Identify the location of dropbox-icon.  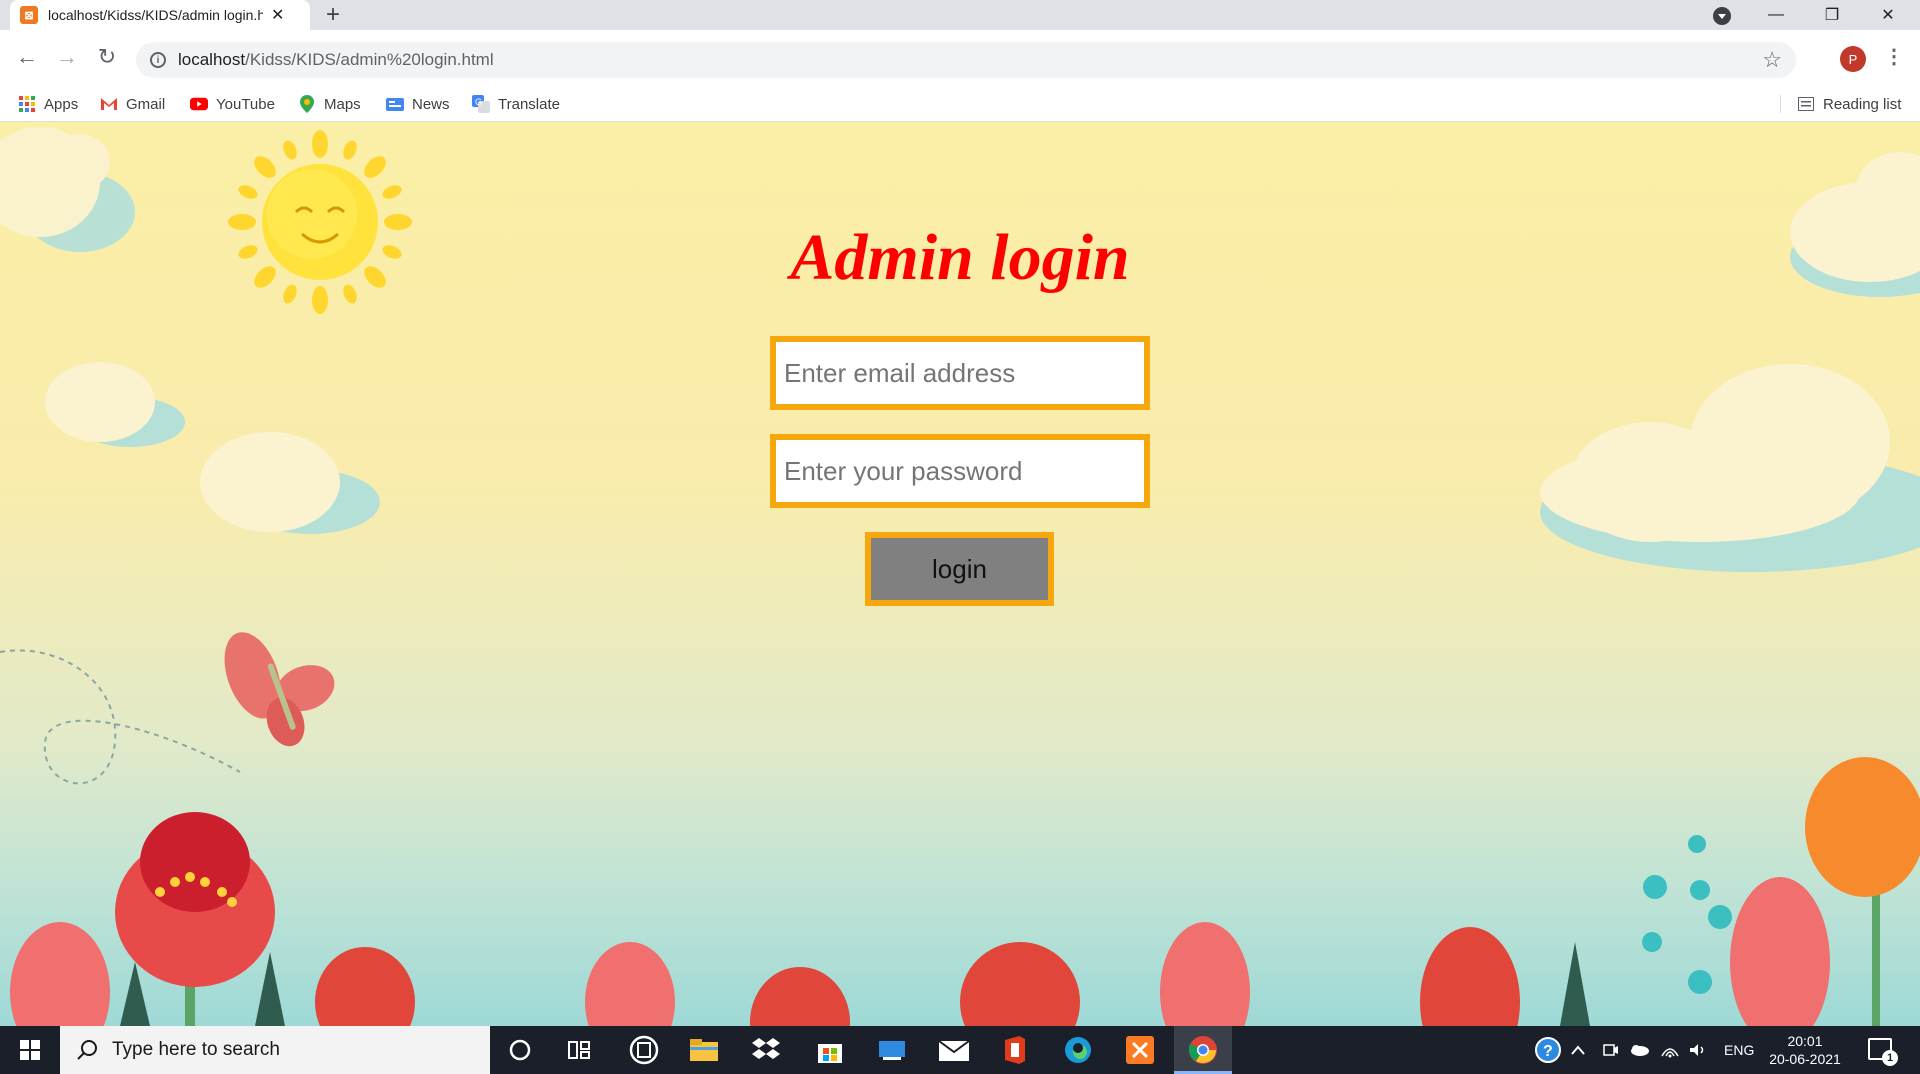
(766, 1050).